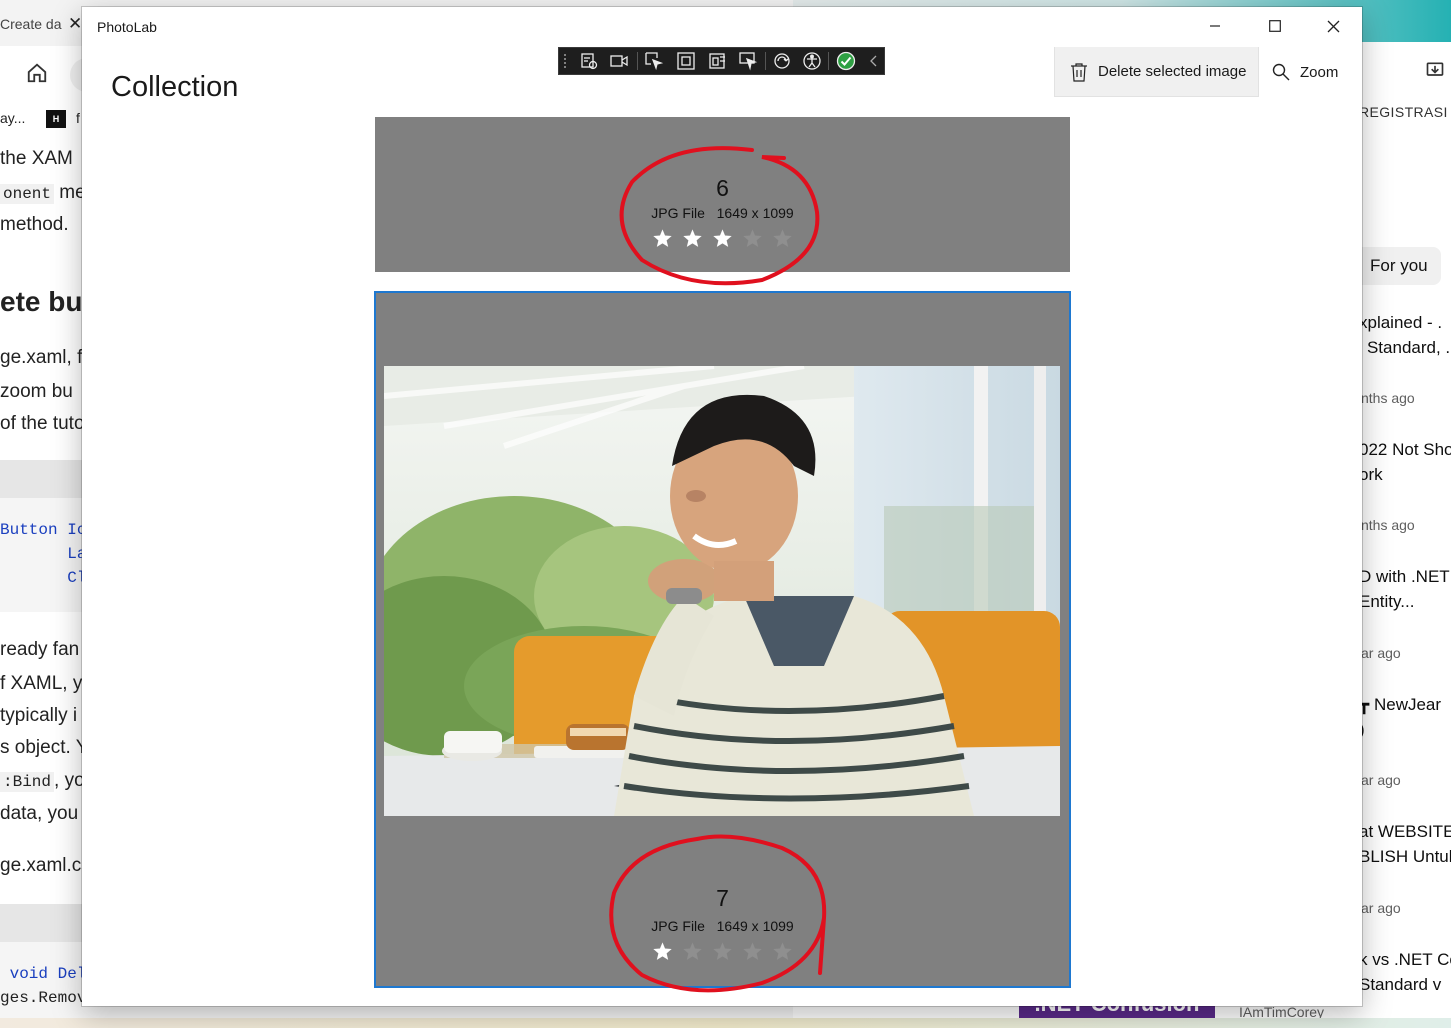 Image resolution: width=1451 pixels, height=1028 pixels. Describe the element at coordinates (589, 61) in the screenshot. I see `live-visual-tree-icon` at that location.